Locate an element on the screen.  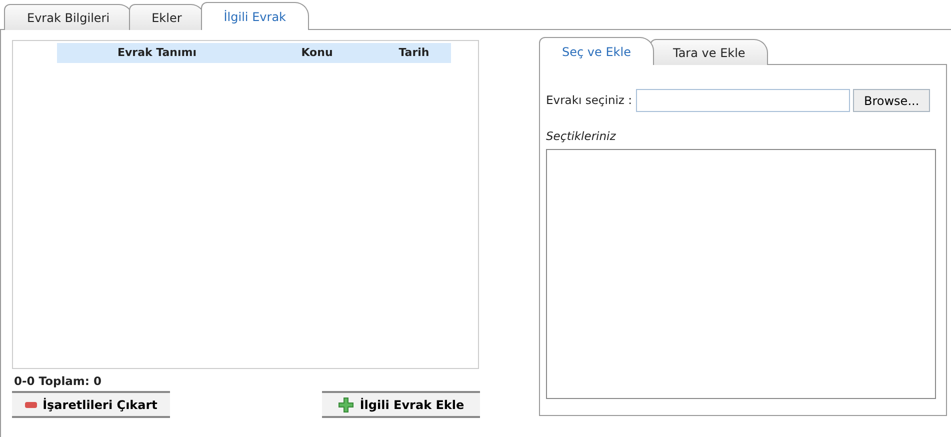
pager-text: 0-0 Toplam: 0 is located at coordinates (58, 381).